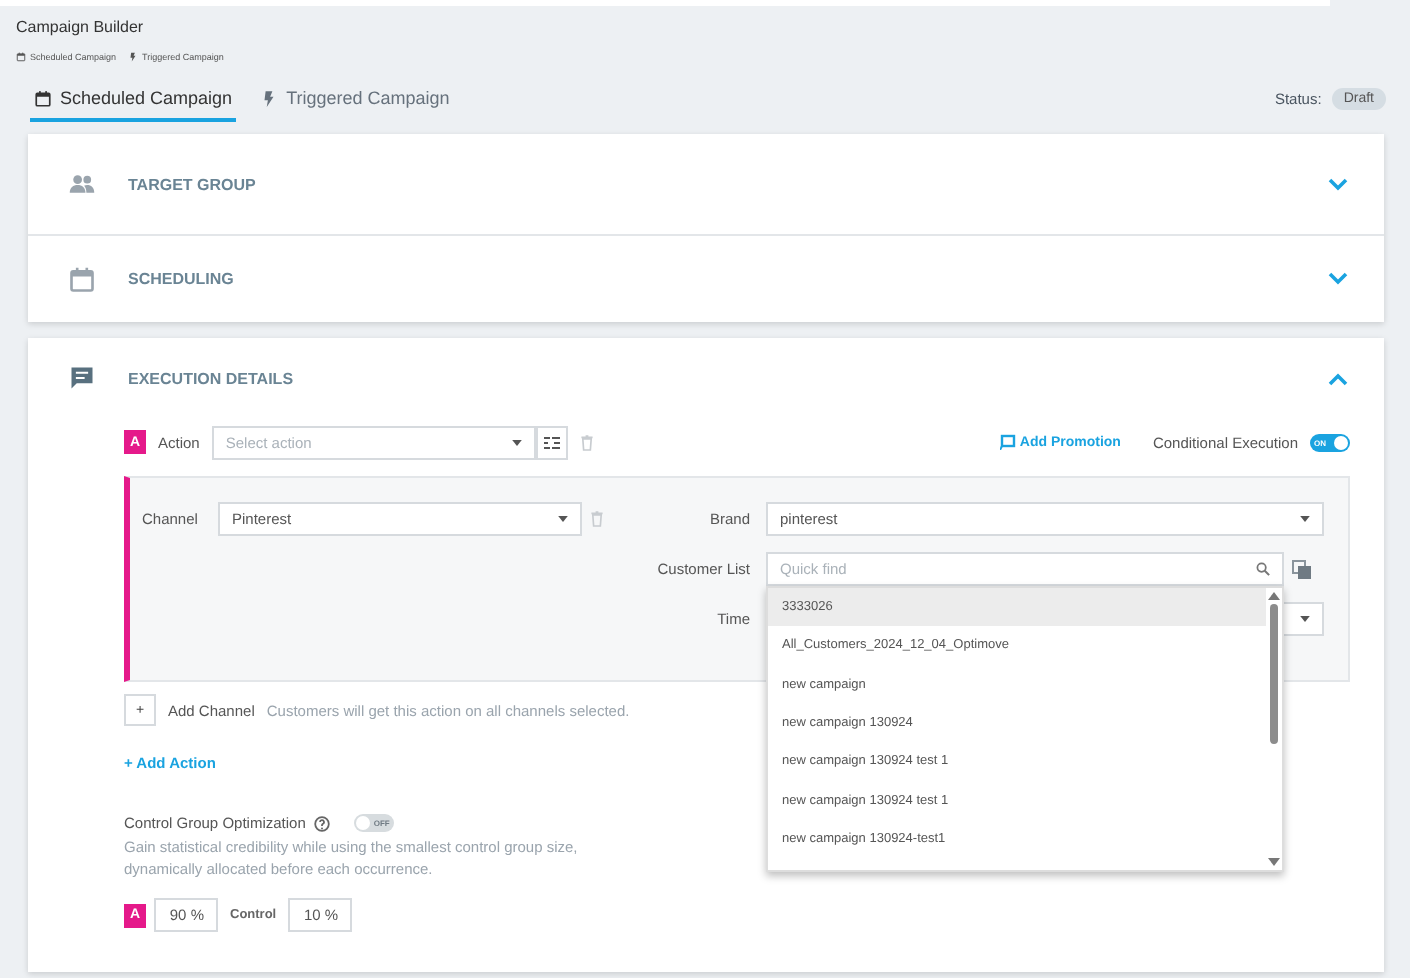  What do you see at coordinates (79, 26) in the screenshot?
I see `page-title: Campaign Builder` at bounding box center [79, 26].